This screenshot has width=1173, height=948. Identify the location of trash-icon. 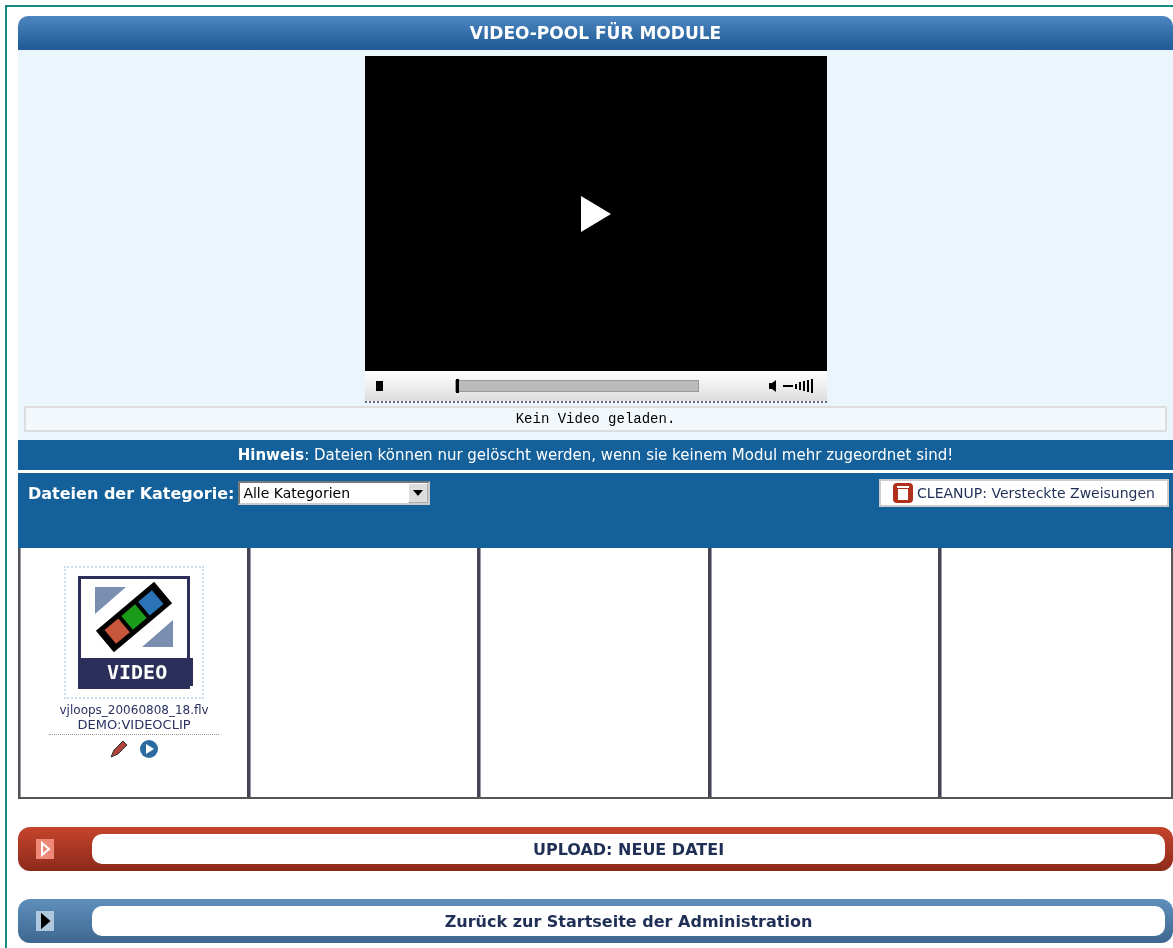
(903, 493).